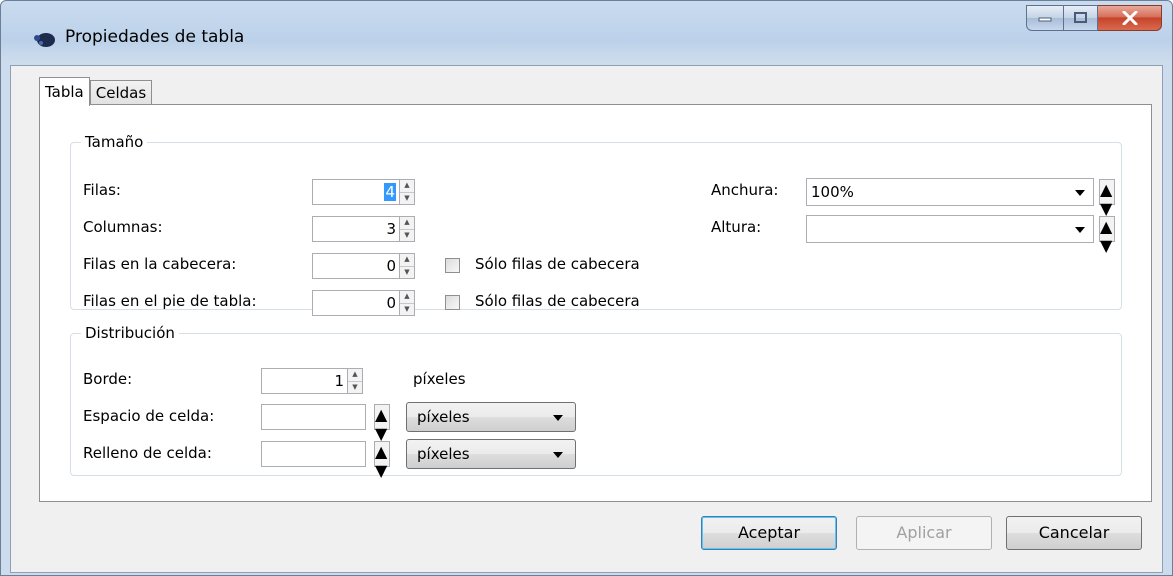  What do you see at coordinates (439, 379) in the screenshot?
I see `border-unit-label: píxeles` at bounding box center [439, 379].